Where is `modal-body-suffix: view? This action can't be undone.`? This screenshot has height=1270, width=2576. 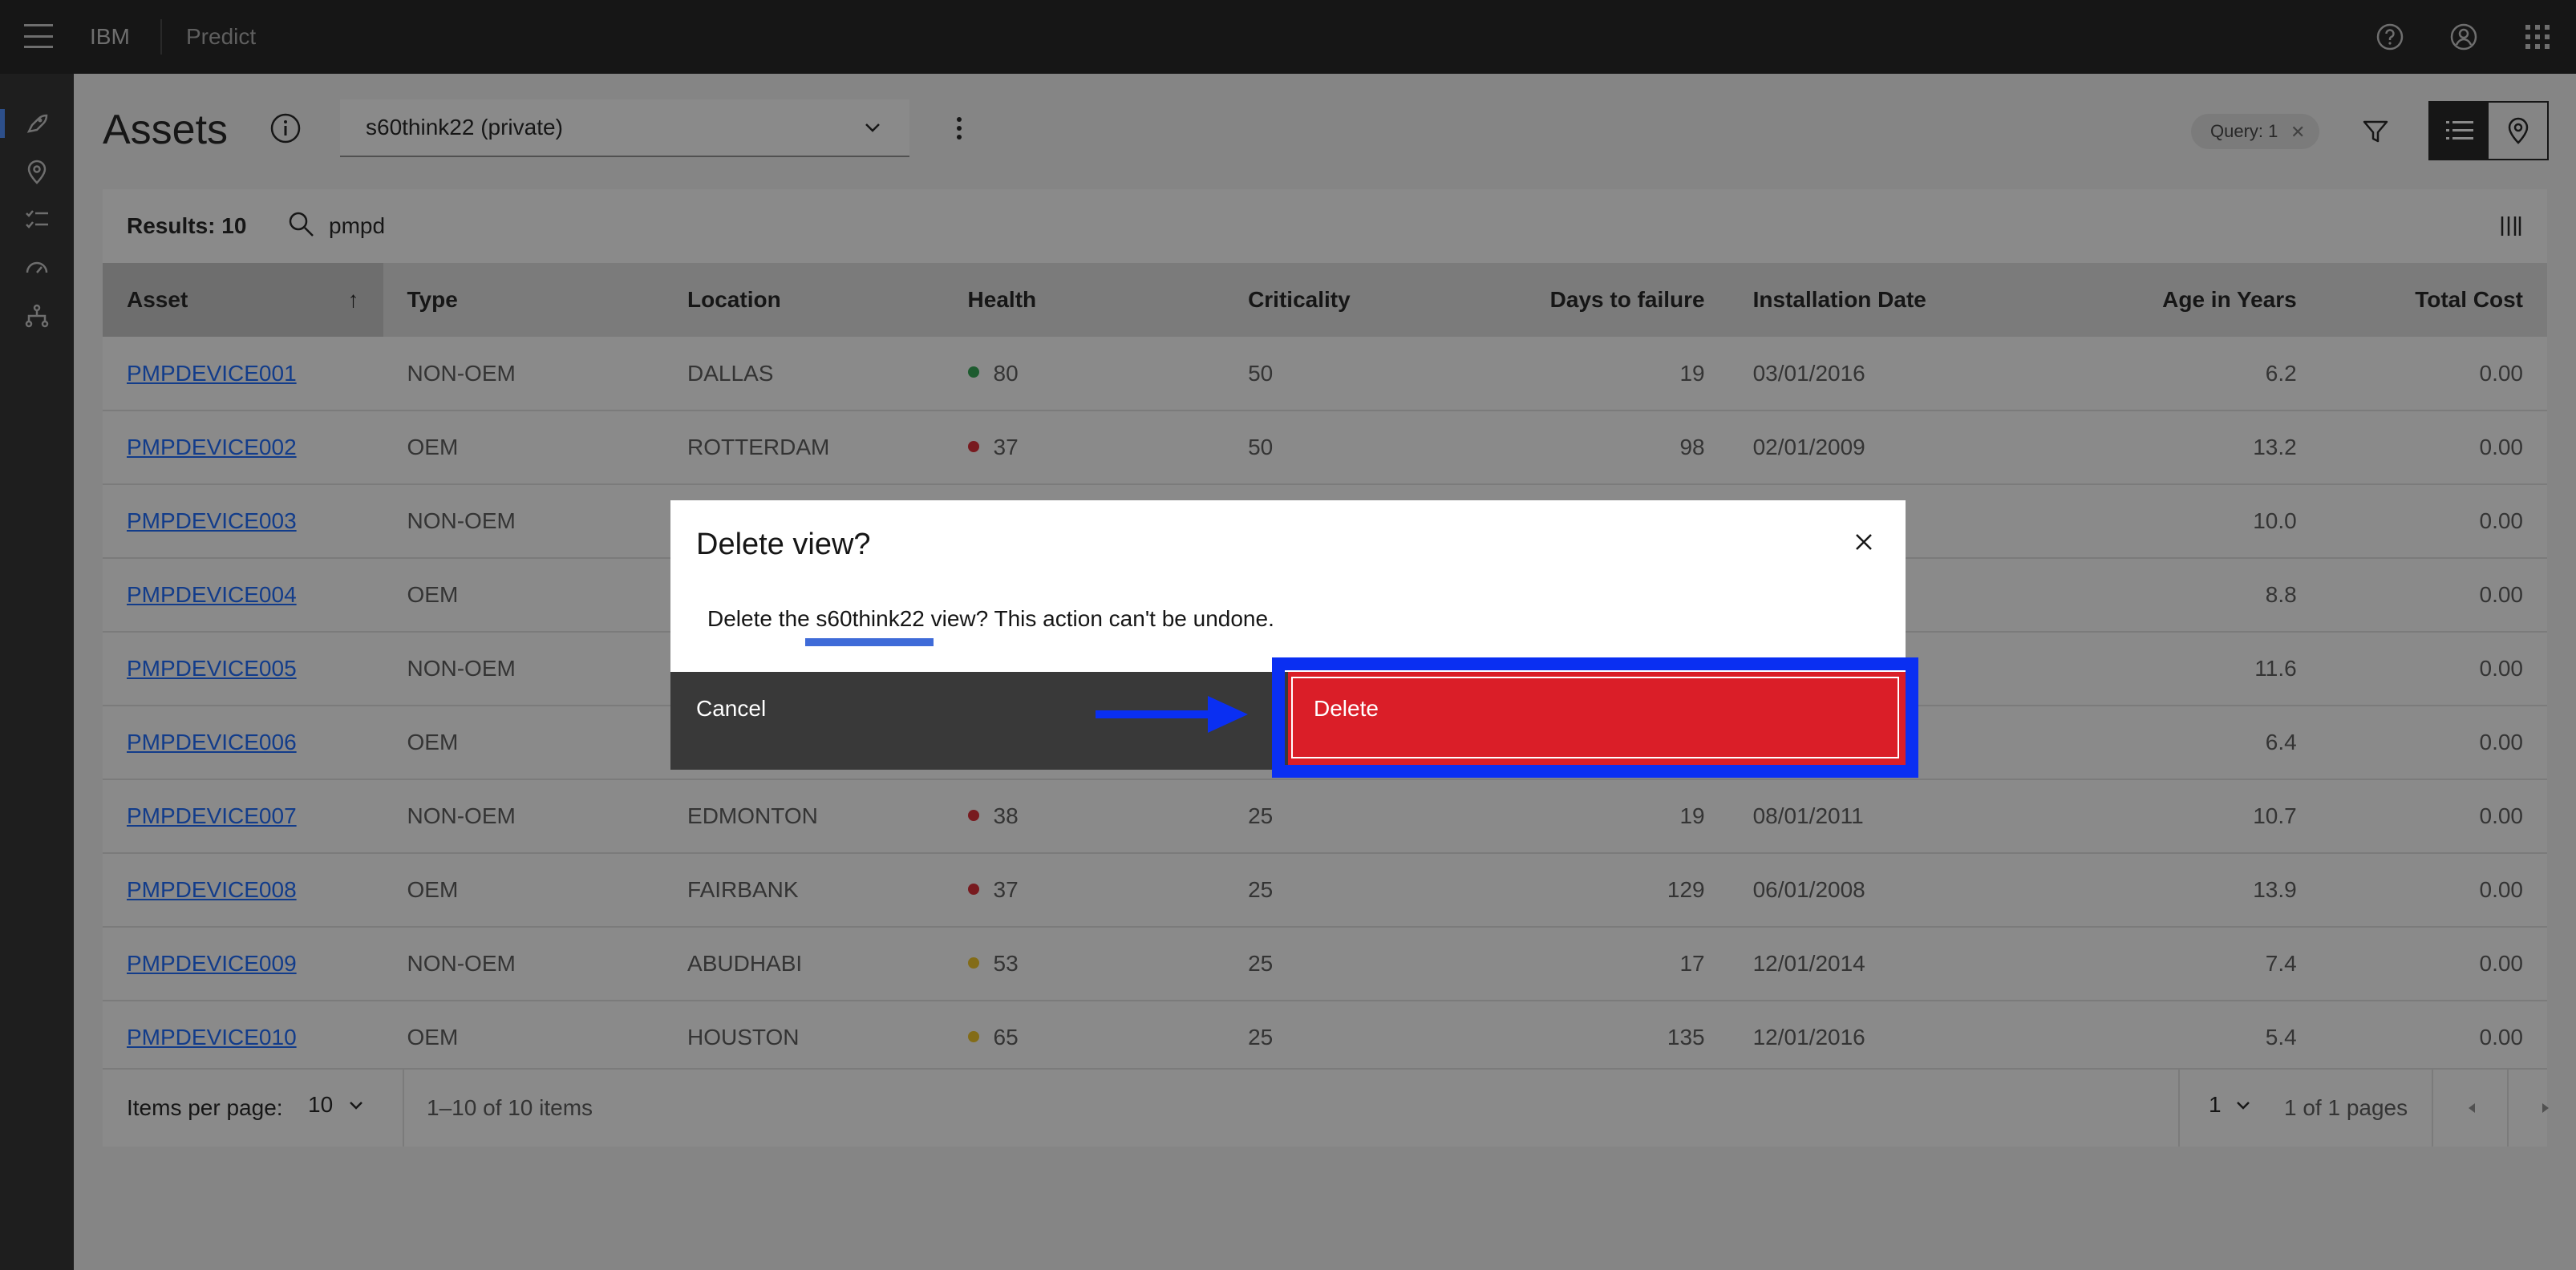
modal-body-suffix: view? This action can't be undone. is located at coordinates (1099, 619).